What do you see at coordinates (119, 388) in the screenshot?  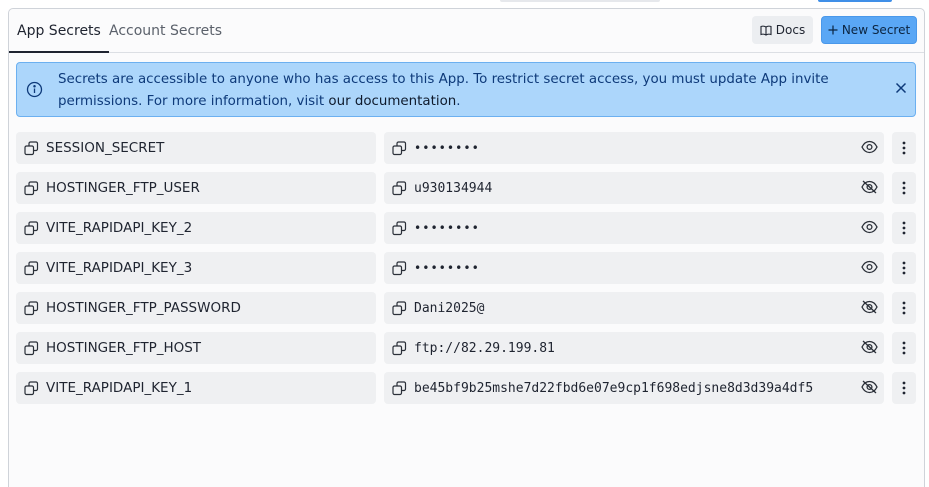 I see `secret-key: VITE_RAPIDAPI_KEY_1` at bounding box center [119, 388].